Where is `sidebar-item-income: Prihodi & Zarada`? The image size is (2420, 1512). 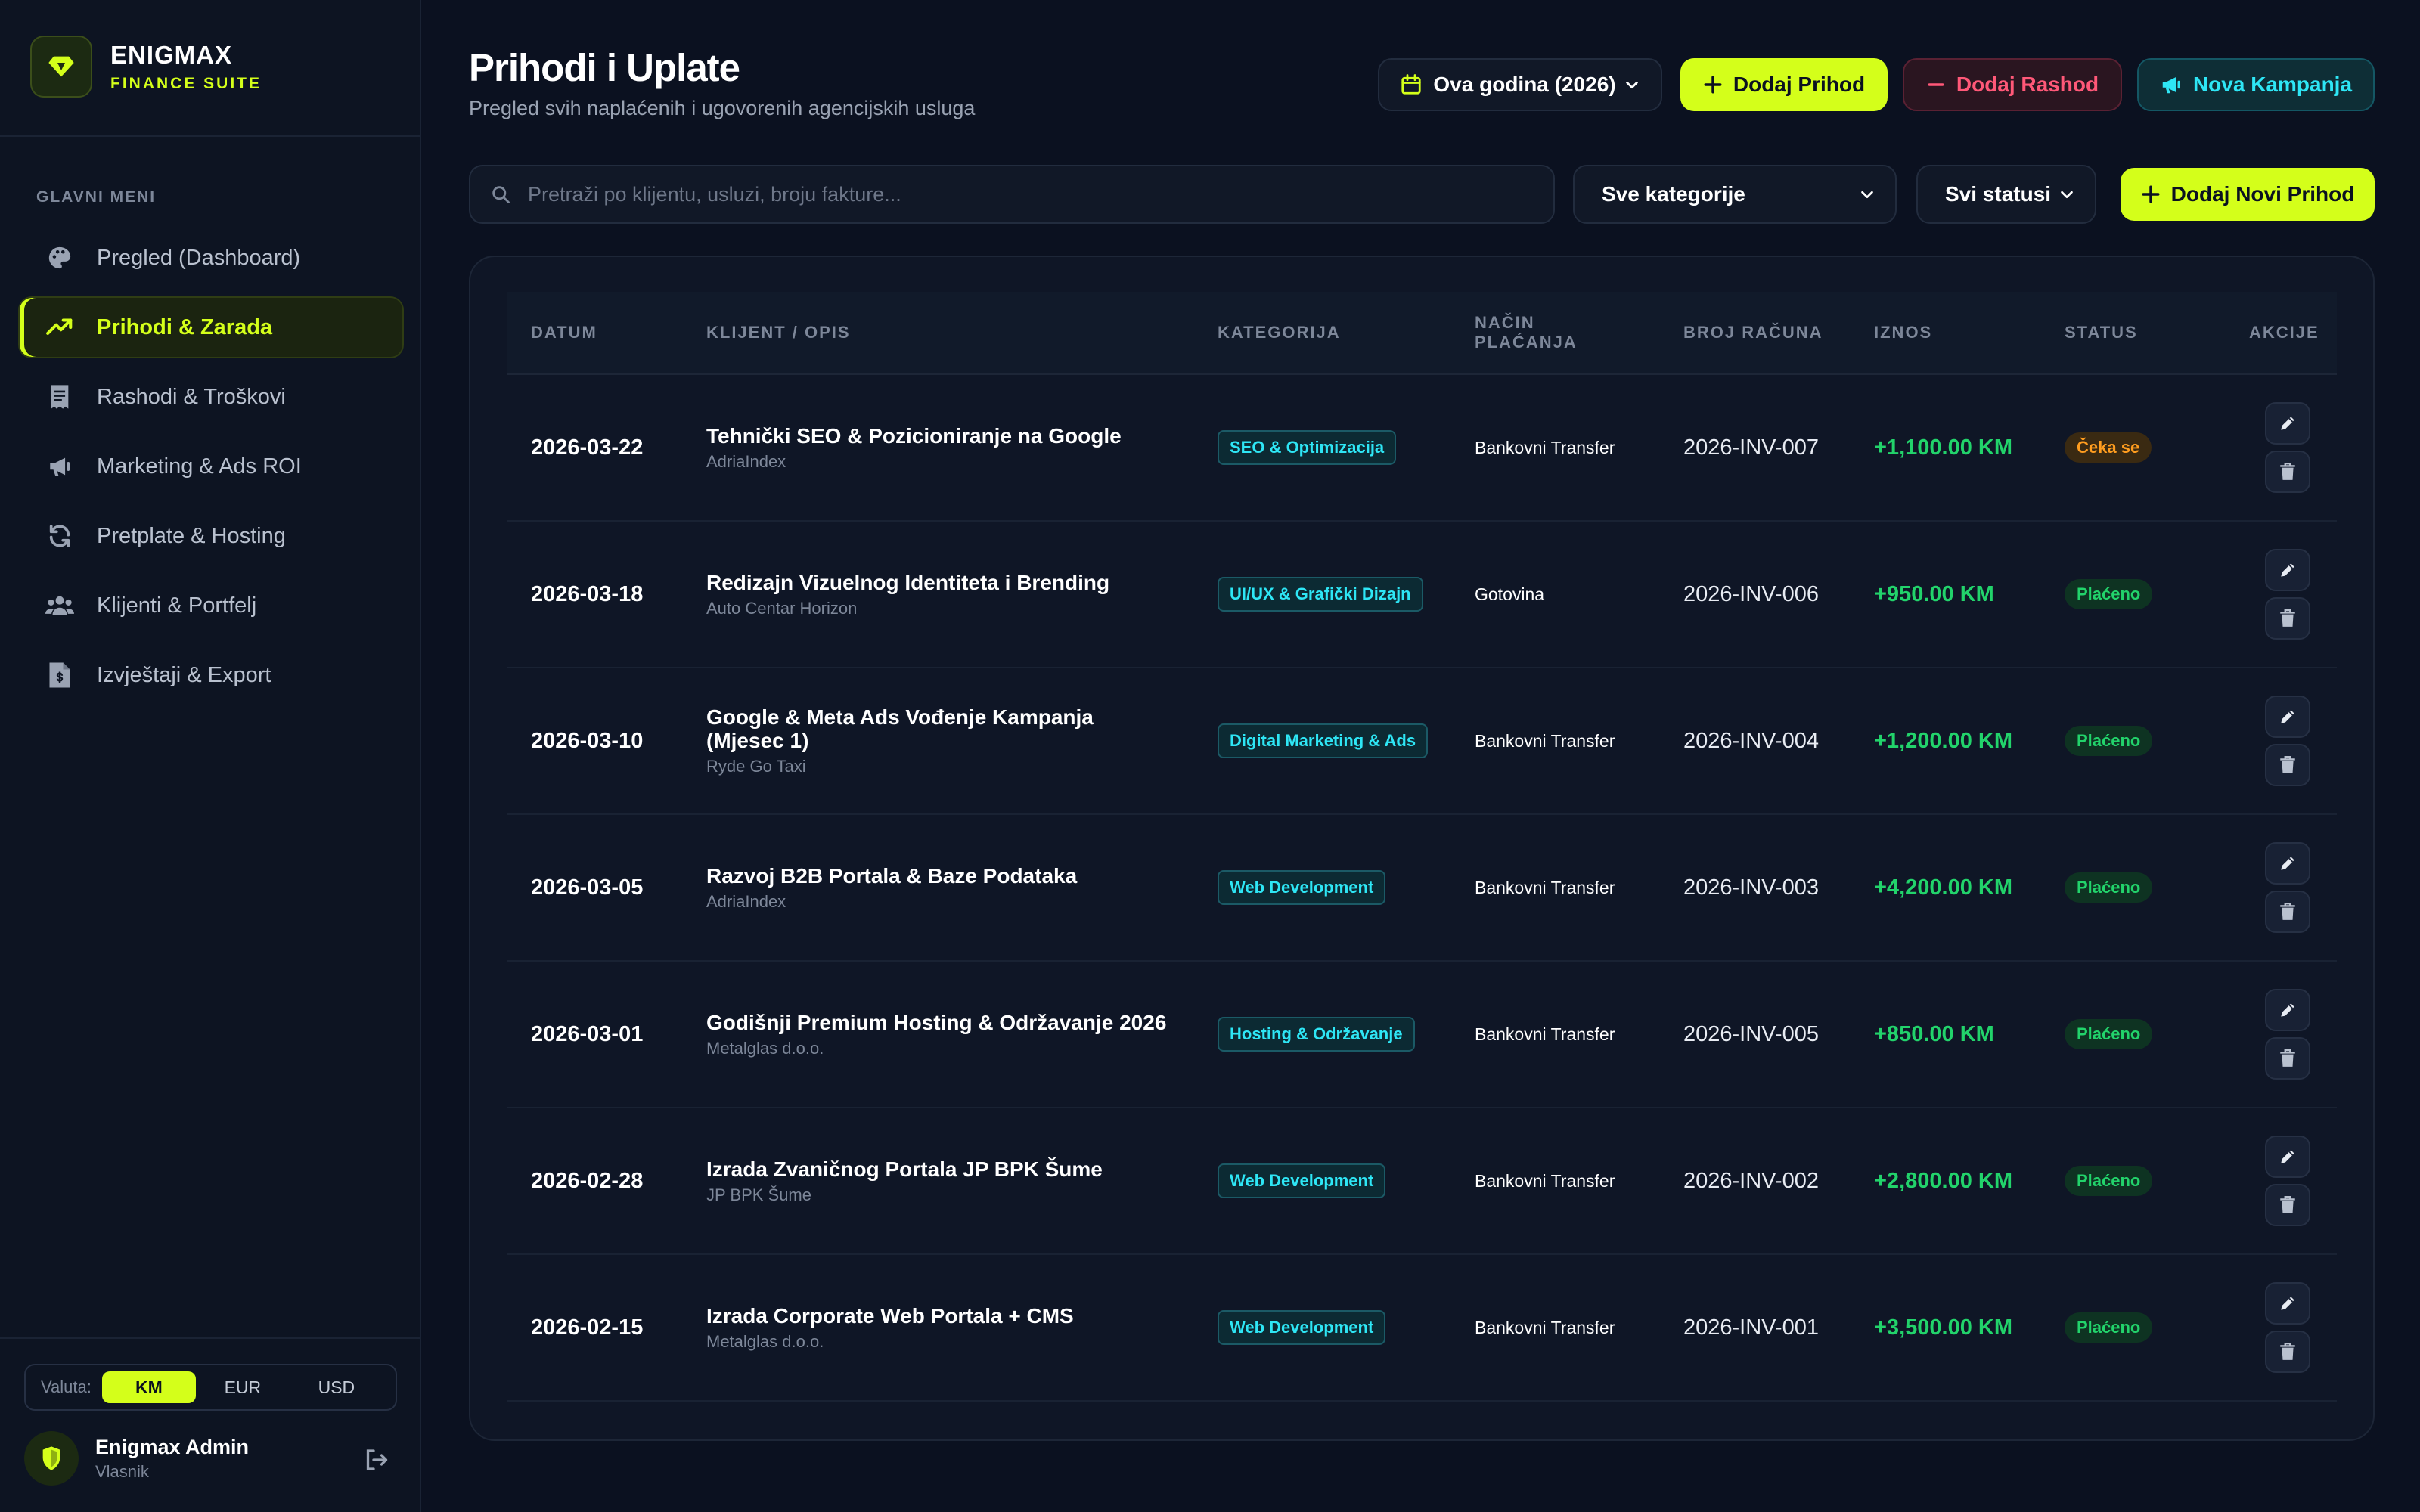
sidebar-item-income: Prihodi & Zarada is located at coordinates (211, 327).